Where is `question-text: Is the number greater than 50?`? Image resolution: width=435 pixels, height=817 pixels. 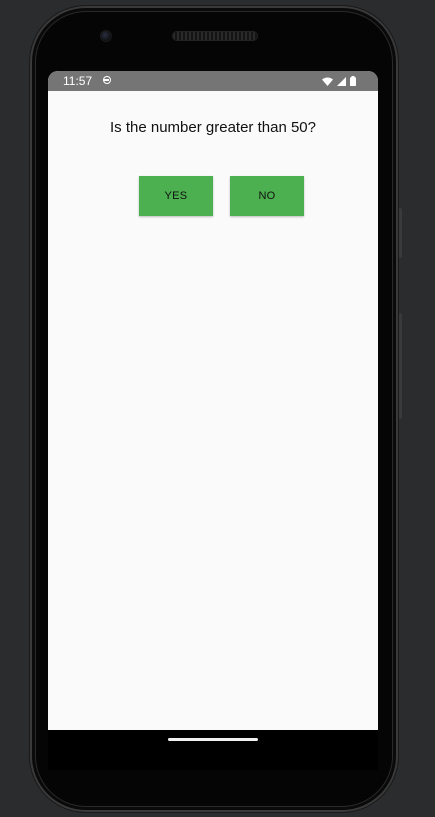
question-text: Is the number greater than 50? is located at coordinates (213, 127).